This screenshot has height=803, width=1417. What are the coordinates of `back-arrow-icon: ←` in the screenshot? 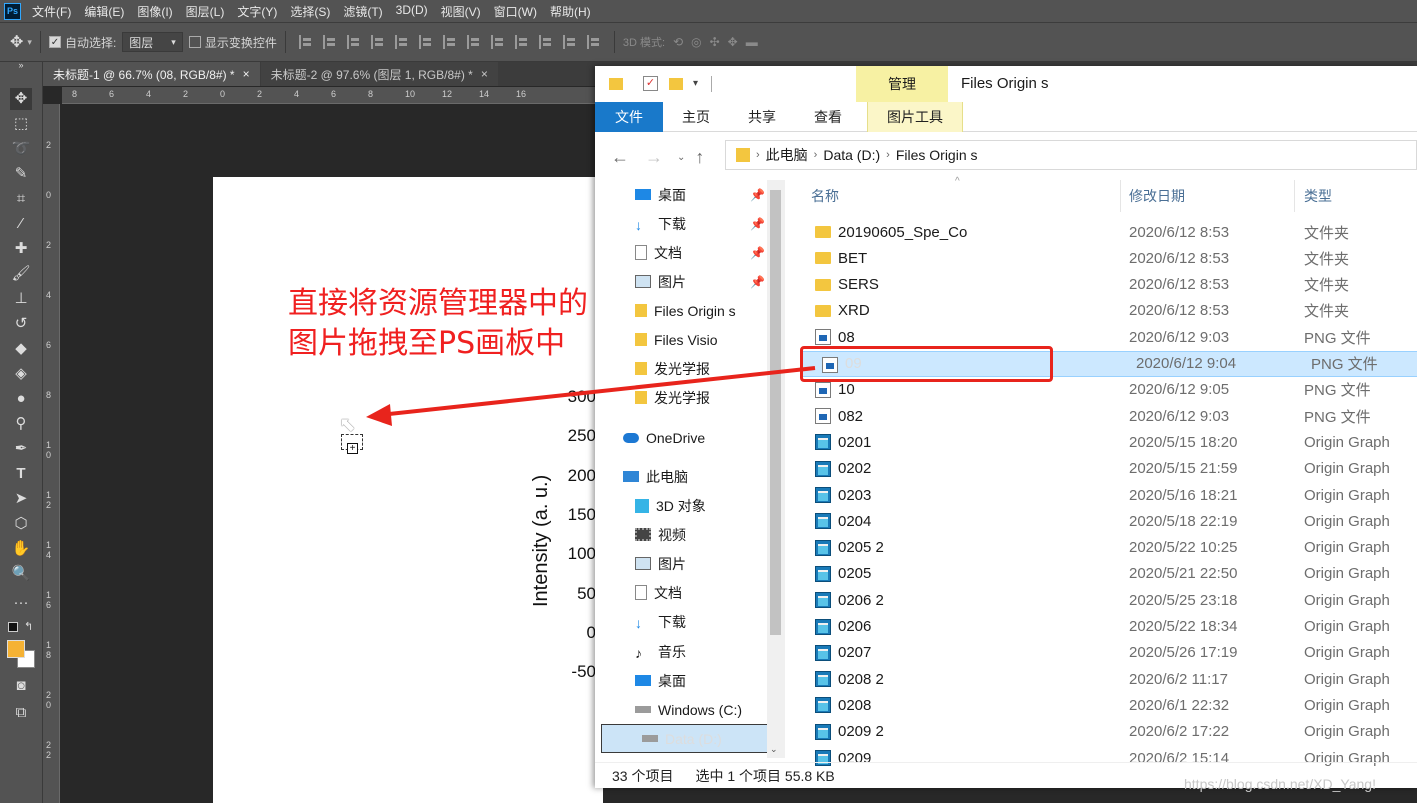 It's located at (620, 157).